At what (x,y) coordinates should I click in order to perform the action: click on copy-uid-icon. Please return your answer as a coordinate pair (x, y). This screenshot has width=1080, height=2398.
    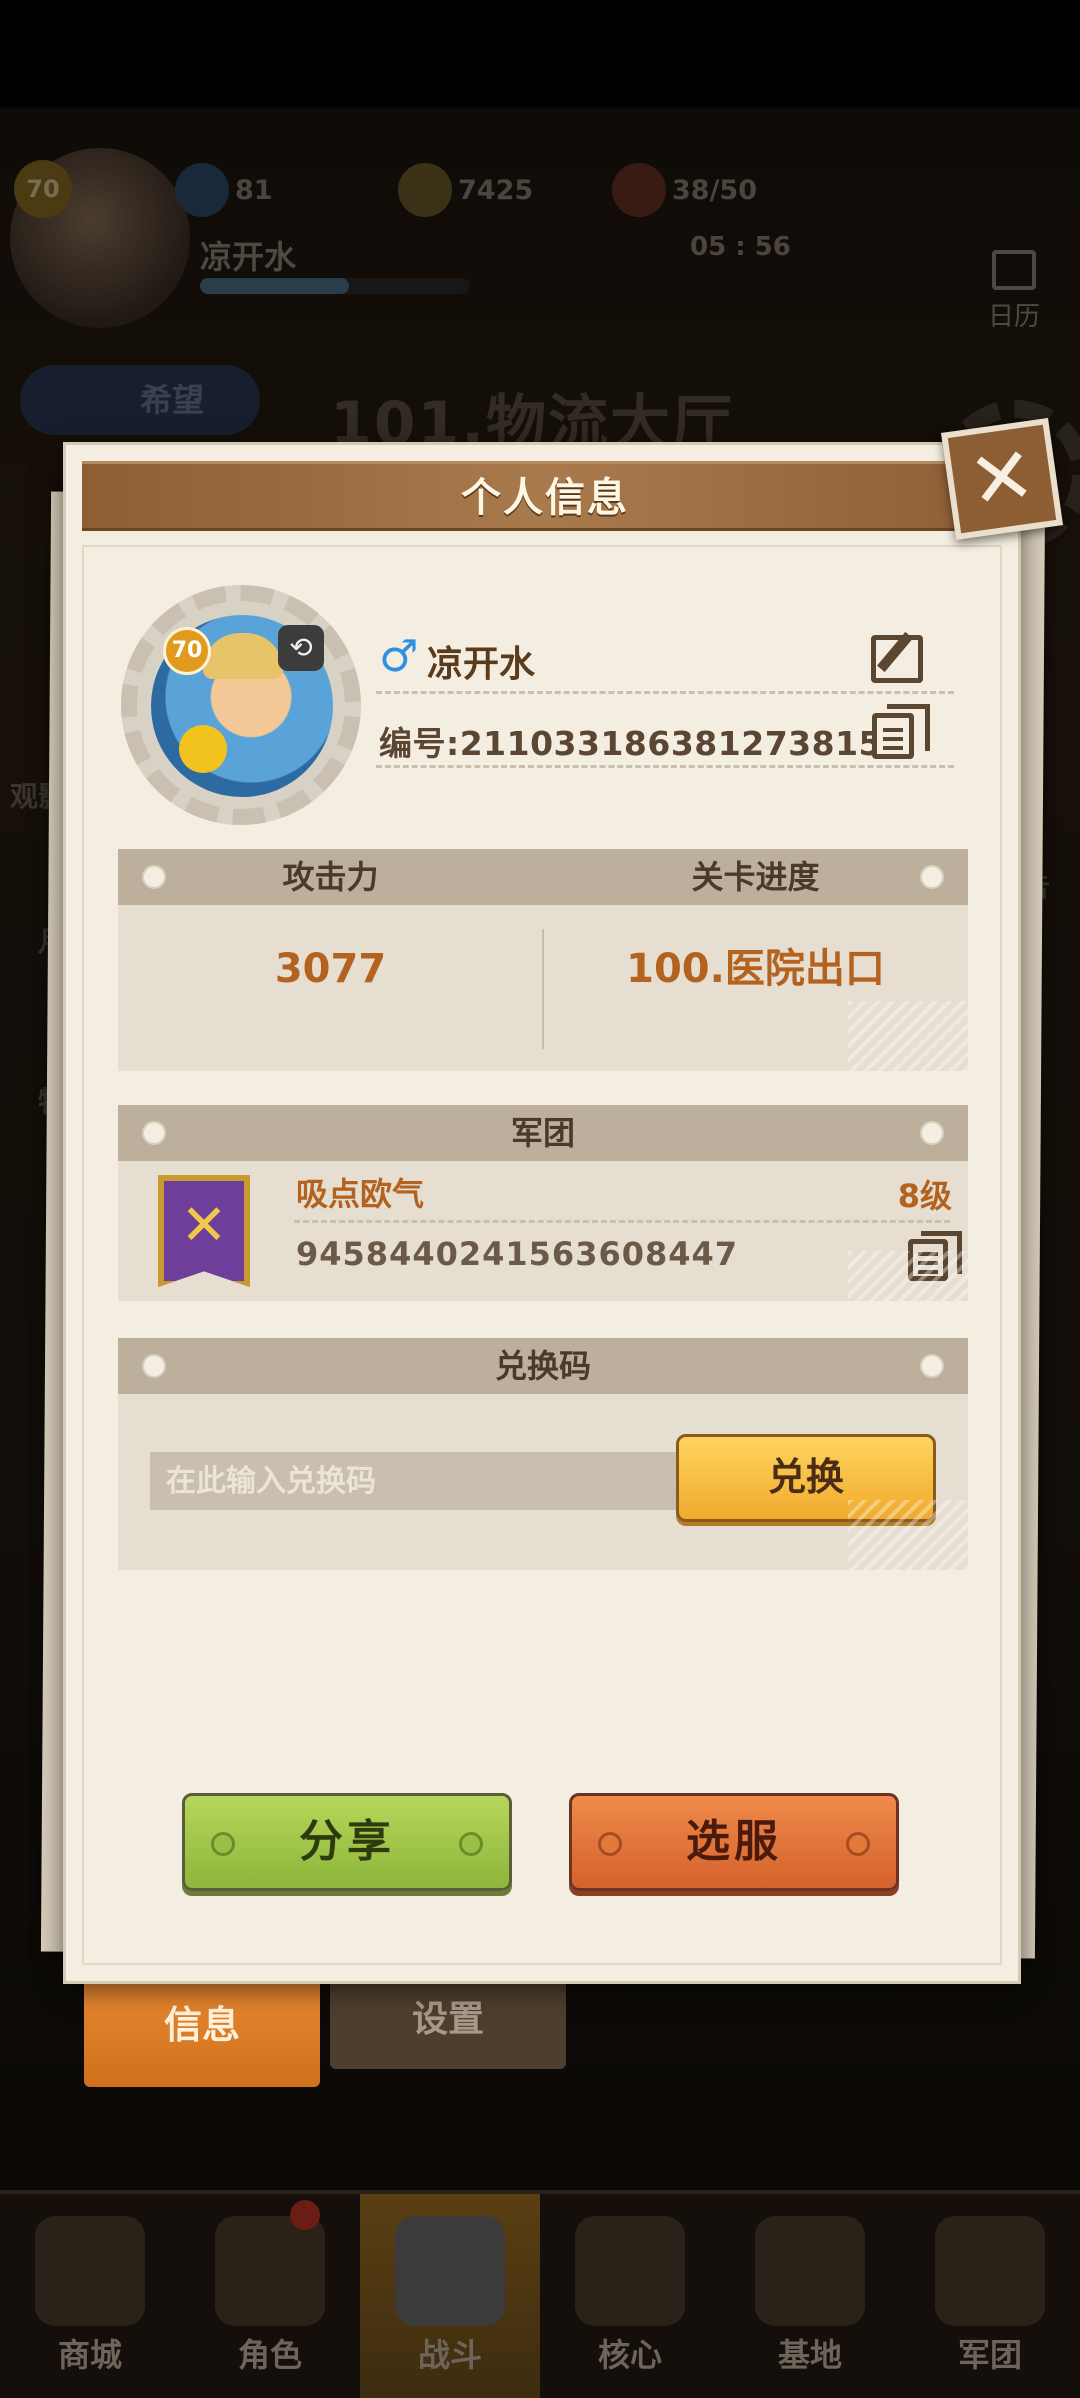
    Looking at the image, I should click on (901, 731).